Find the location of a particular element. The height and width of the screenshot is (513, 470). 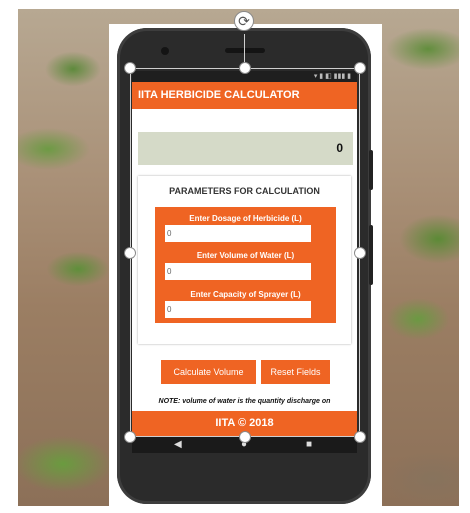

resize-handle-bottom is located at coordinates (245, 437).